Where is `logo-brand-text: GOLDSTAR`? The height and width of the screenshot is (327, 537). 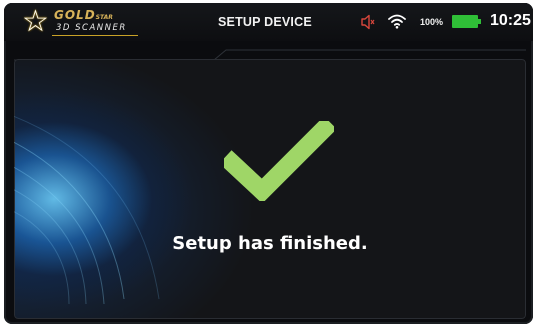 logo-brand-text: GOLDSTAR is located at coordinates (83, 15).